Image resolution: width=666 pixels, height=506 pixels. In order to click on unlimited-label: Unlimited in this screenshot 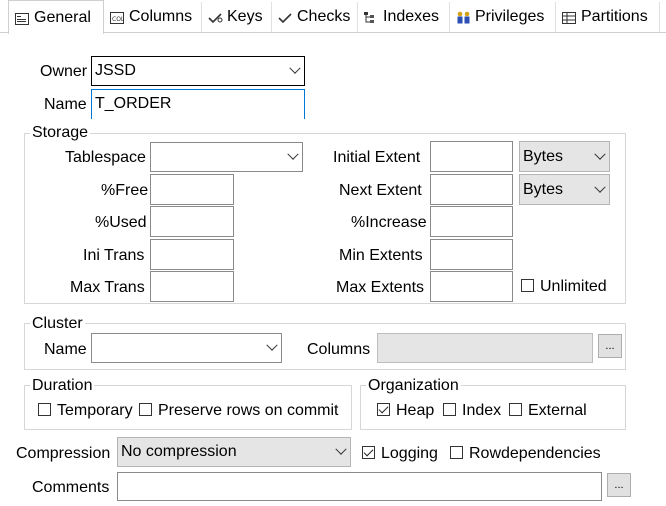, I will do `click(573, 286)`.